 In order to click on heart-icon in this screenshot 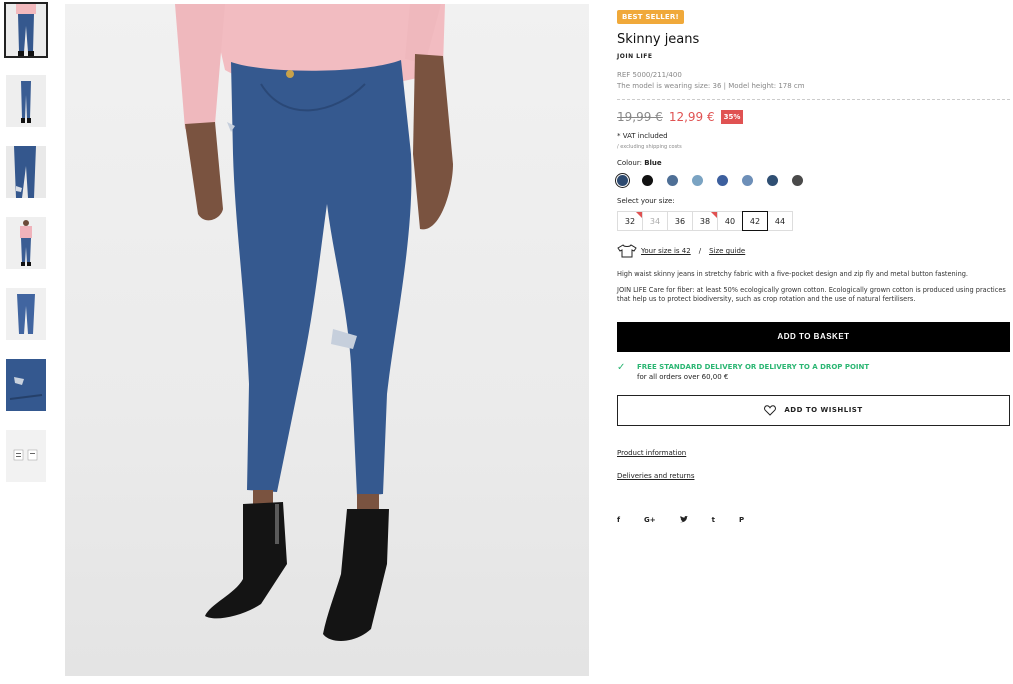, I will do `click(770, 410)`.